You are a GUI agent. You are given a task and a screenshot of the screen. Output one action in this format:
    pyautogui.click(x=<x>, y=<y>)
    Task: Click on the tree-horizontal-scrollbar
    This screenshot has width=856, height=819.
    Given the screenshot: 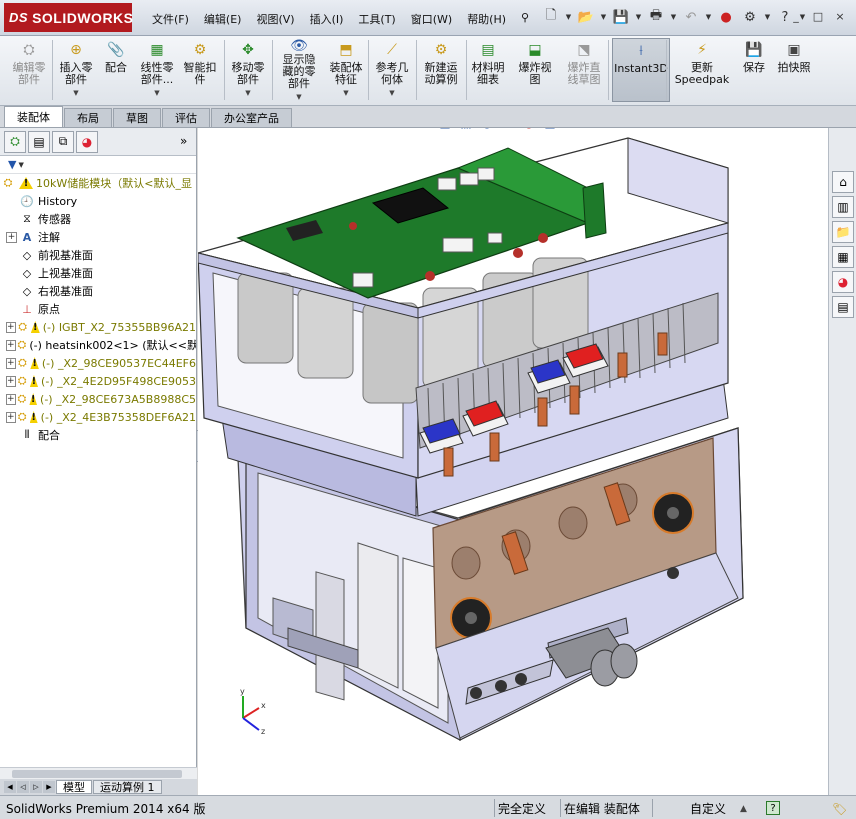 What is the action you would take?
    pyautogui.click(x=98, y=773)
    